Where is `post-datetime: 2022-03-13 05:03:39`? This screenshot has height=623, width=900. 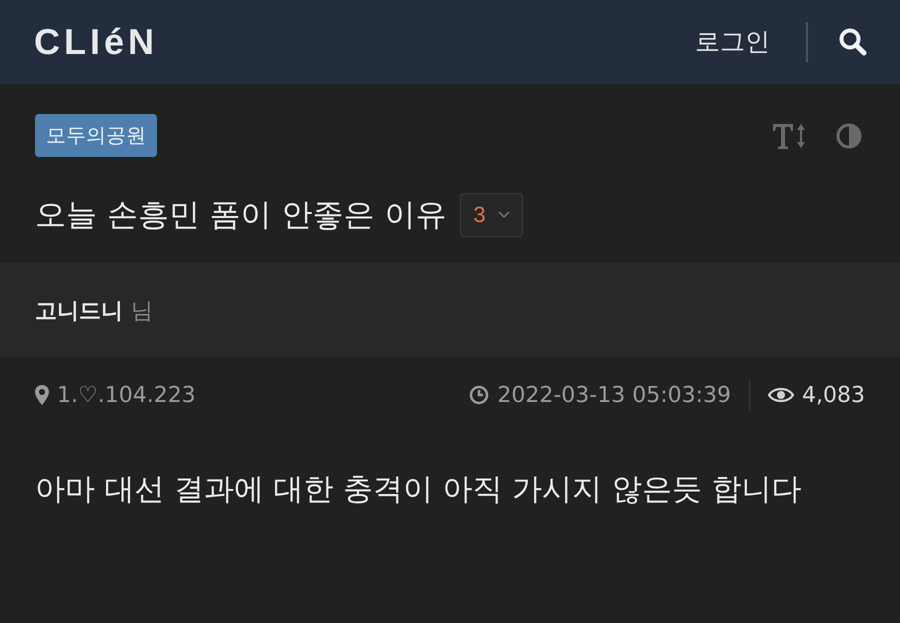
post-datetime: 2022-03-13 05:03:39 is located at coordinates (614, 395).